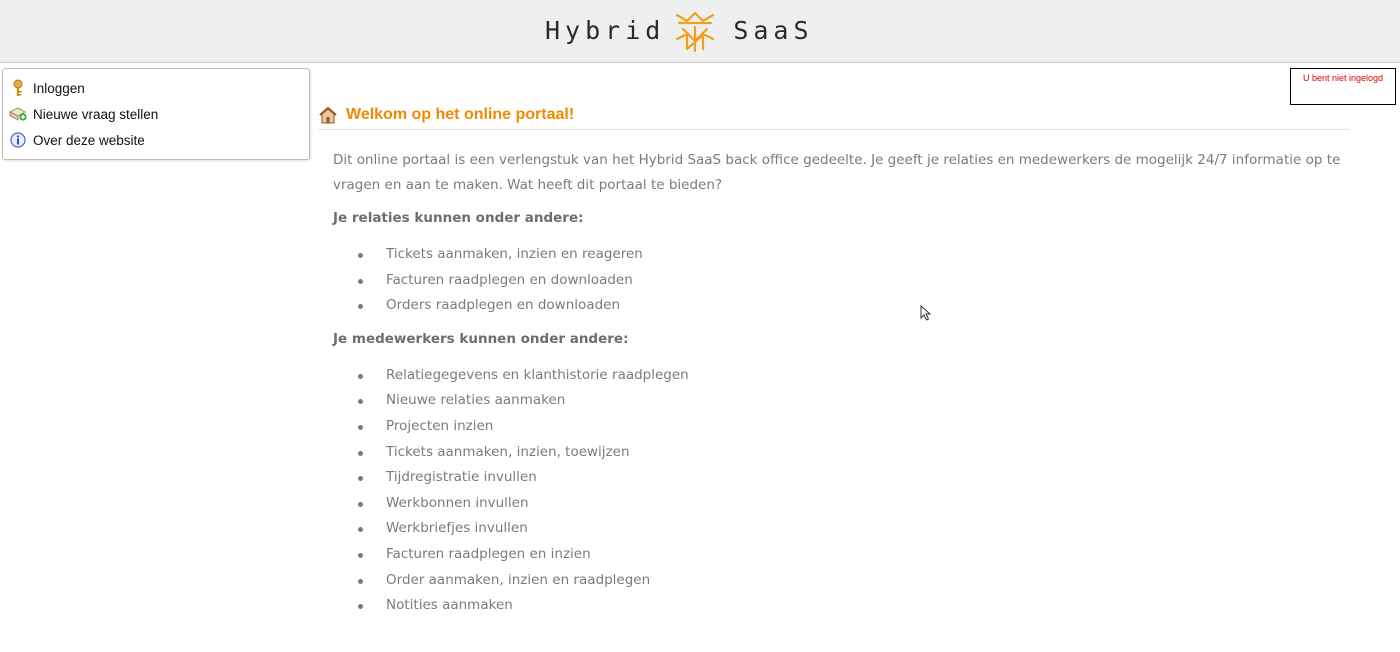 This screenshot has width=1400, height=652. What do you see at coordinates (458, 218) in the screenshot?
I see `relations-heading: Je relaties kunnen onder andere:` at bounding box center [458, 218].